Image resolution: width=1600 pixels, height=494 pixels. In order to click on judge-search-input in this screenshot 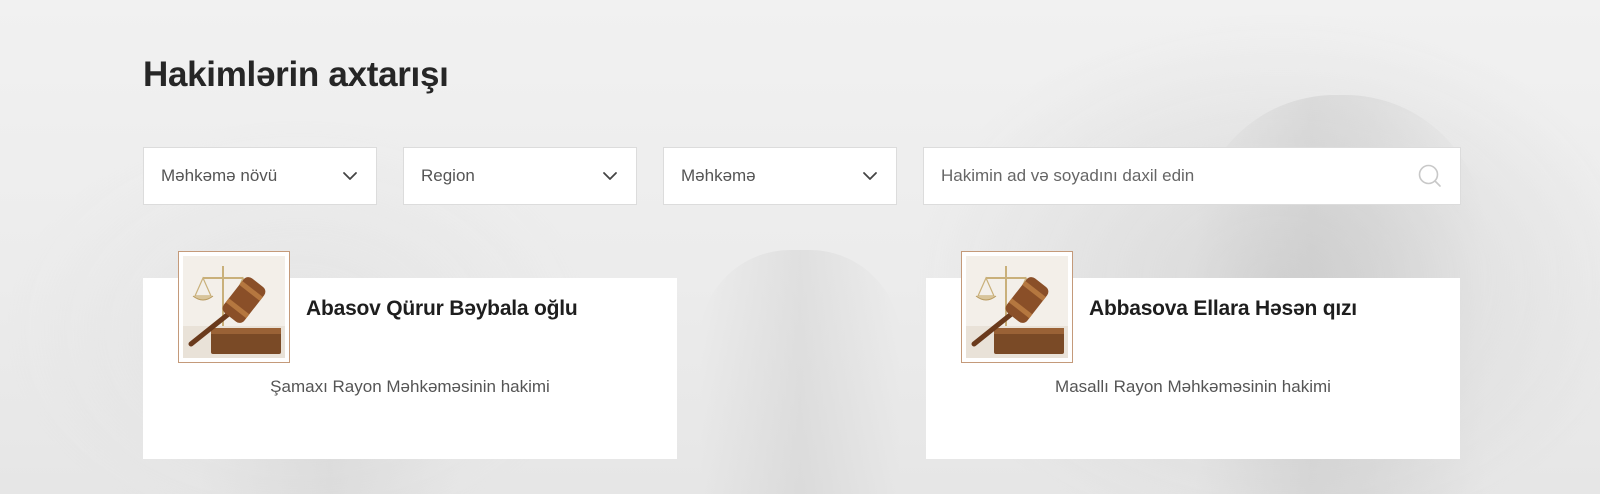, I will do `click(1179, 176)`.